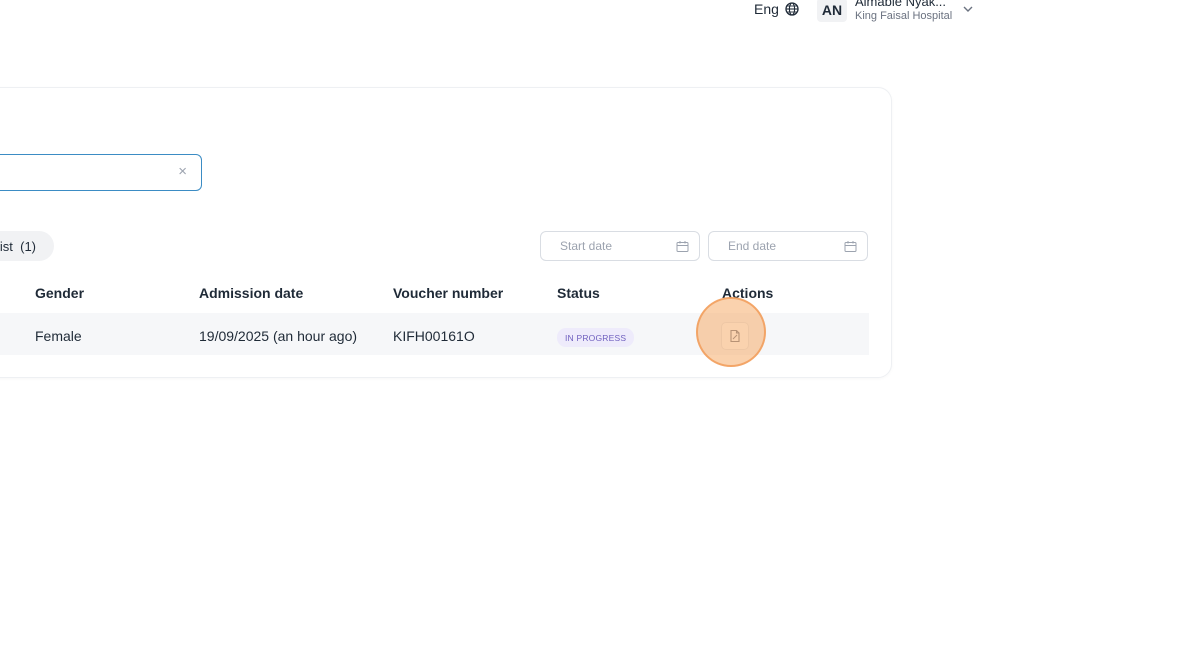 This screenshot has height=670, width=1200. What do you see at coordinates (434, 336) in the screenshot?
I see `cell-voucher-number: KIFH00161O` at bounding box center [434, 336].